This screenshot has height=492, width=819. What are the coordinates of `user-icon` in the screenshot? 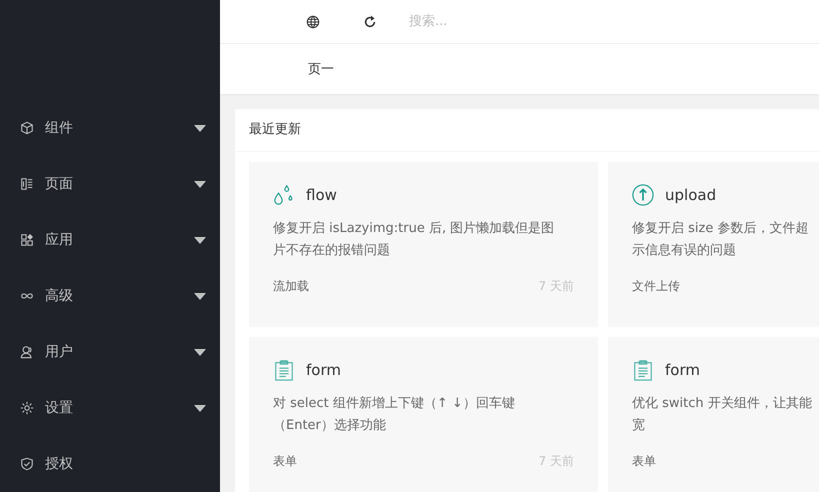 It's located at (27, 352).